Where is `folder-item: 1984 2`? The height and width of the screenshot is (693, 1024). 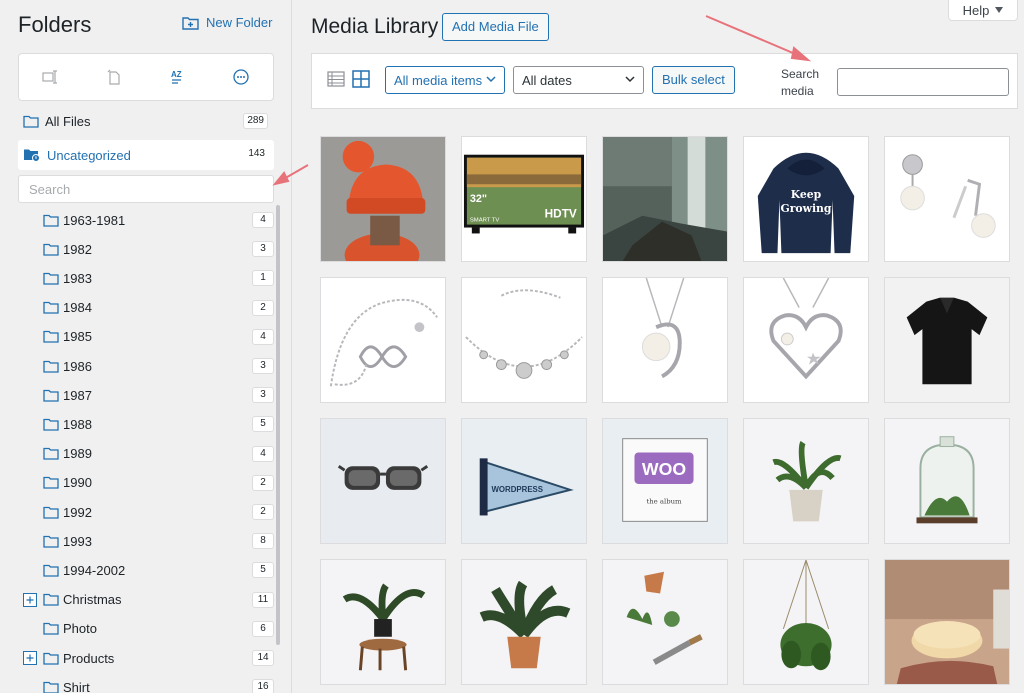 folder-item: 1984 2 is located at coordinates (146, 308).